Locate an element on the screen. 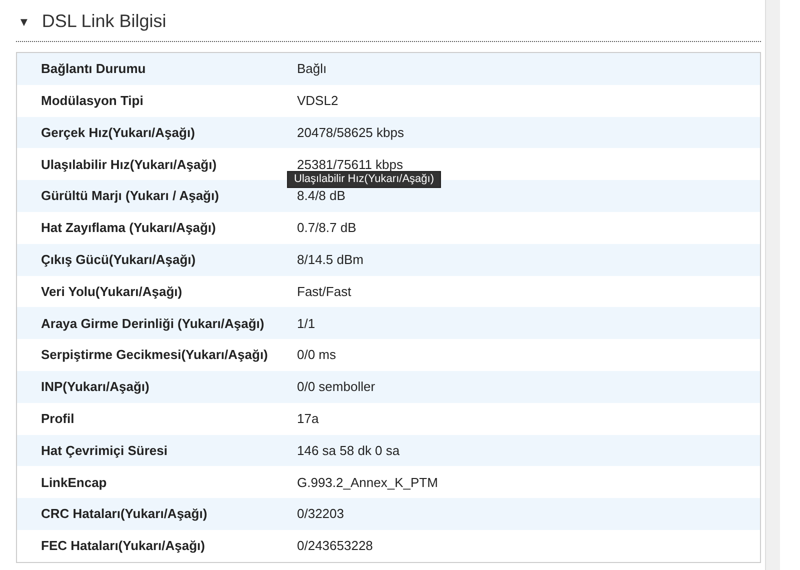 This screenshot has width=800, height=570. row-value: G.993.2_Annex_K_PTM is located at coordinates (367, 483).